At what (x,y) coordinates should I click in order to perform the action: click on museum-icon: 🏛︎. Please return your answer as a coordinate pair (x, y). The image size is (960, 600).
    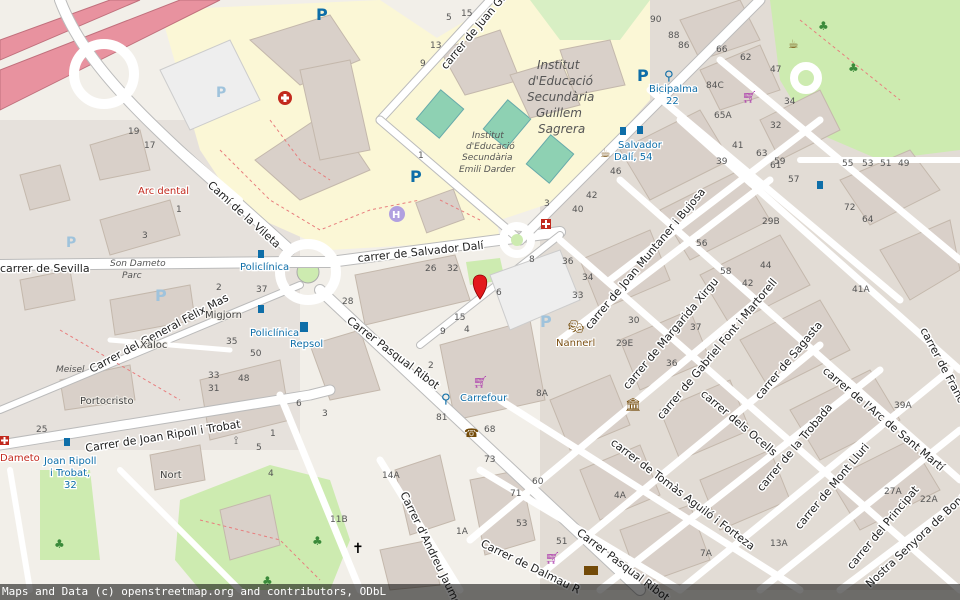
    Looking at the image, I should click on (633, 405).